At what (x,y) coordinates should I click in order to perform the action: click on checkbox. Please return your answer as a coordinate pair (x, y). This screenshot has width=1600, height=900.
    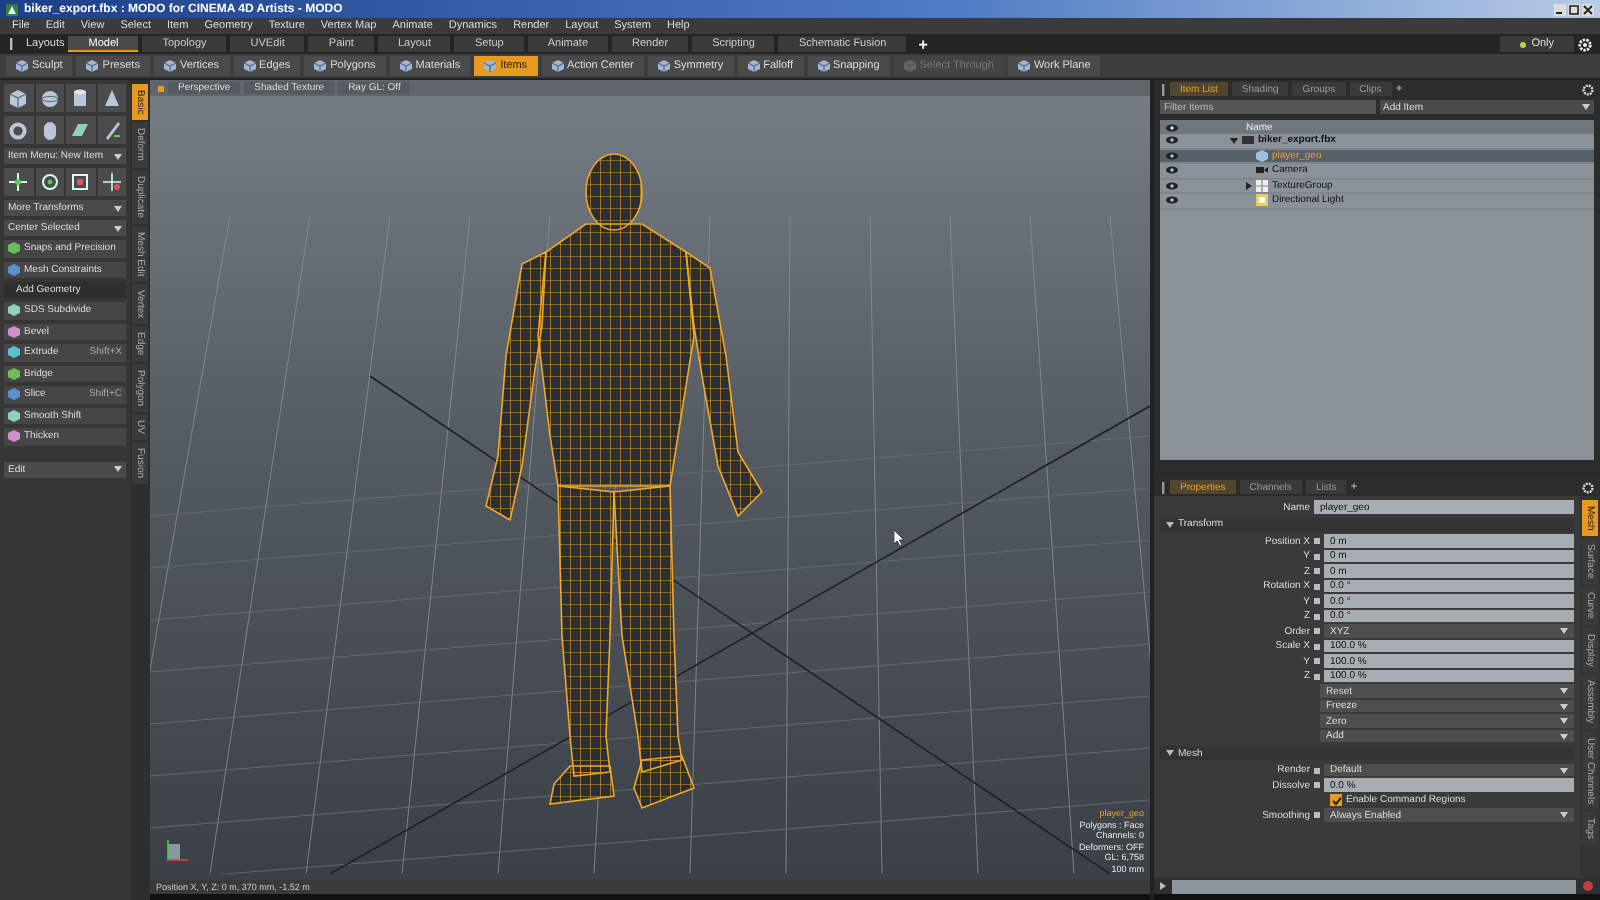
    Looking at the image, I should click on (1336, 800).